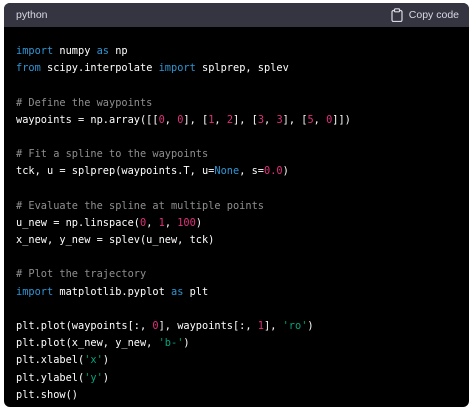 Image resolution: width=474 pixels, height=412 pixels. What do you see at coordinates (273, 326) in the screenshot?
I see `code-token: ],` at bounding box center [273, 326].